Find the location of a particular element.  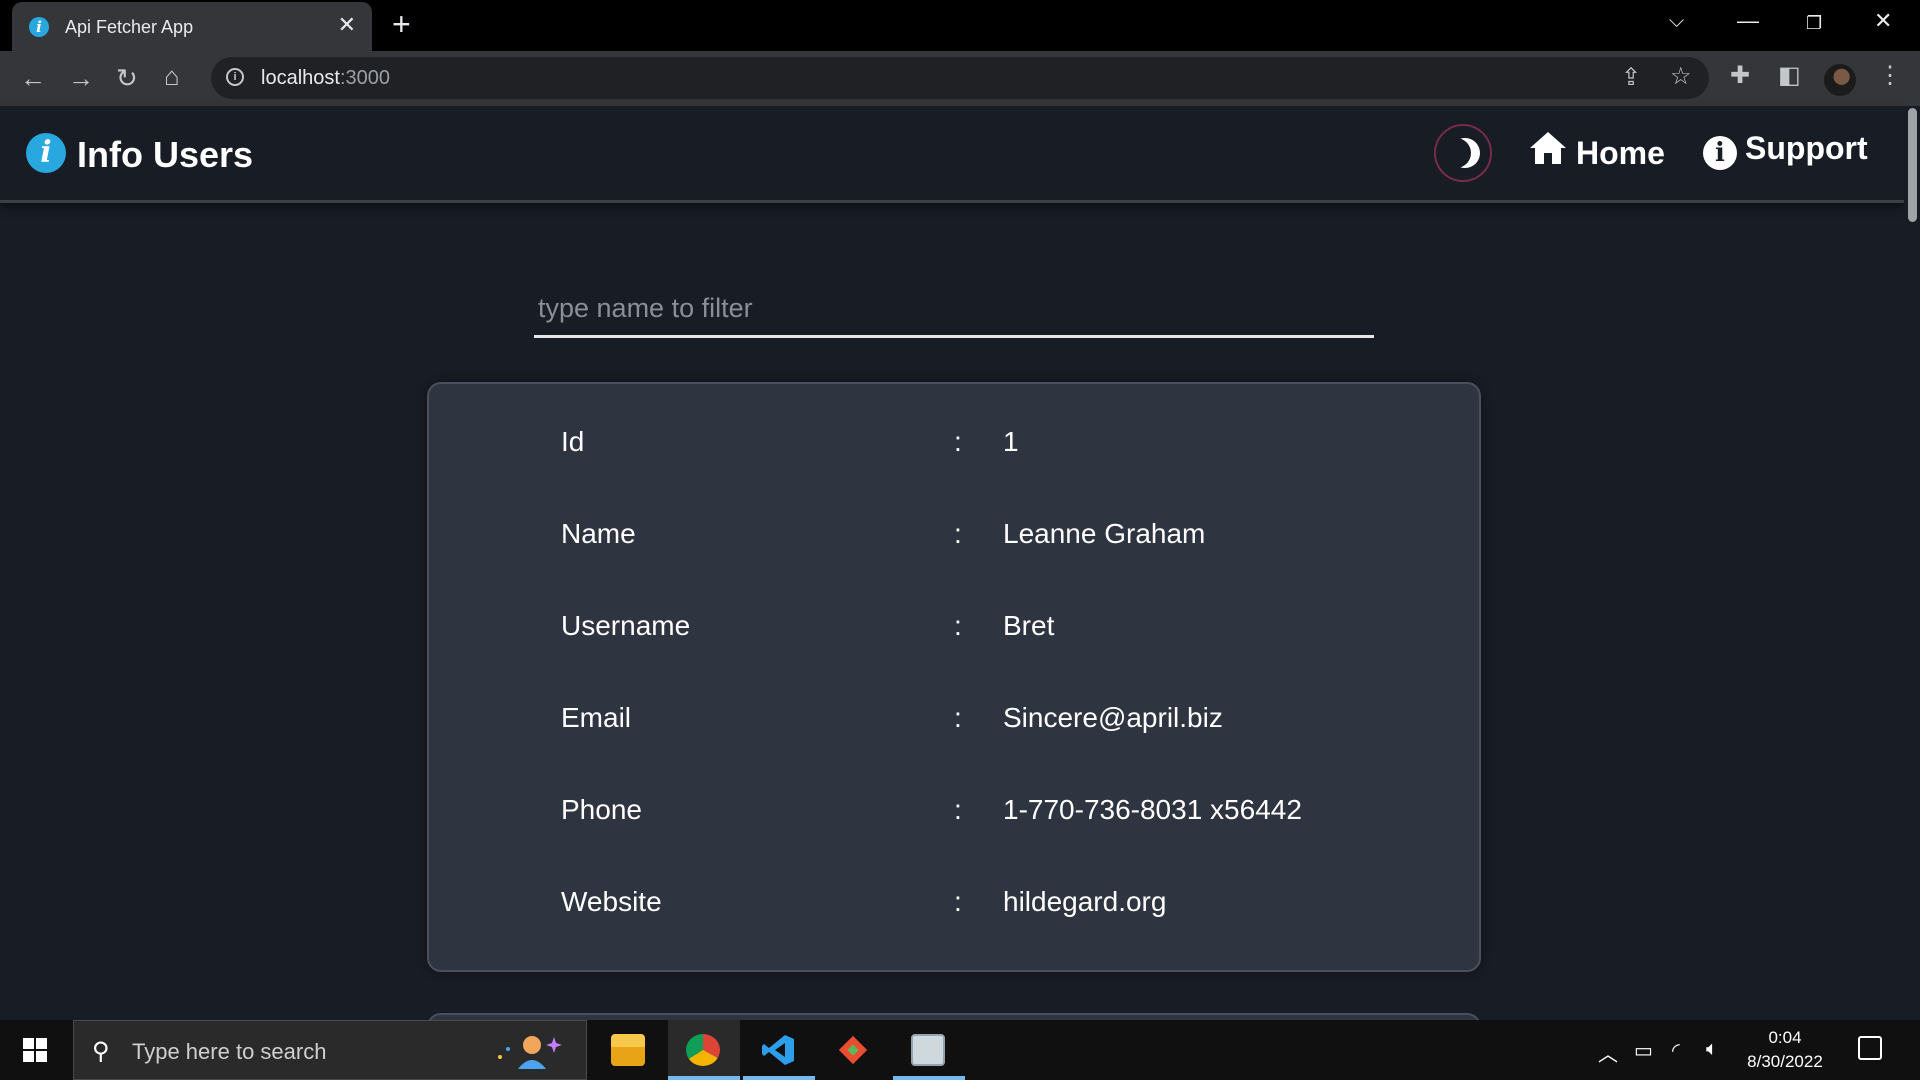

row-label: Name is located at coordinates (598, 533).